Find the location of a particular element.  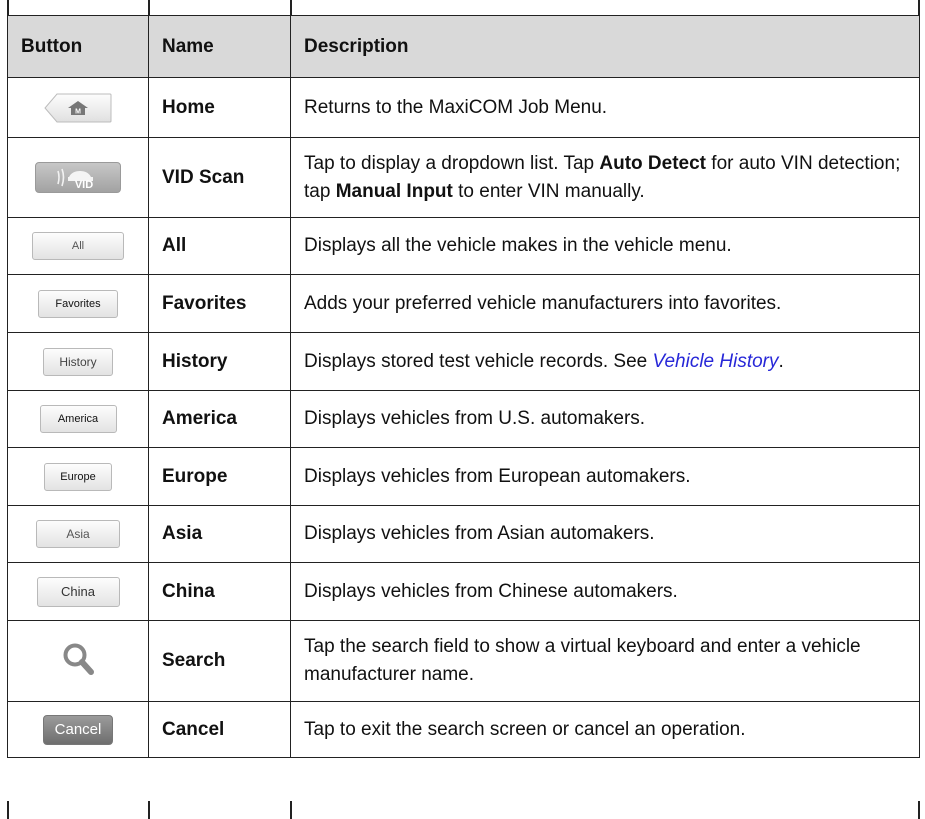

row-name: Favorites is located at coordinates (219, 303).